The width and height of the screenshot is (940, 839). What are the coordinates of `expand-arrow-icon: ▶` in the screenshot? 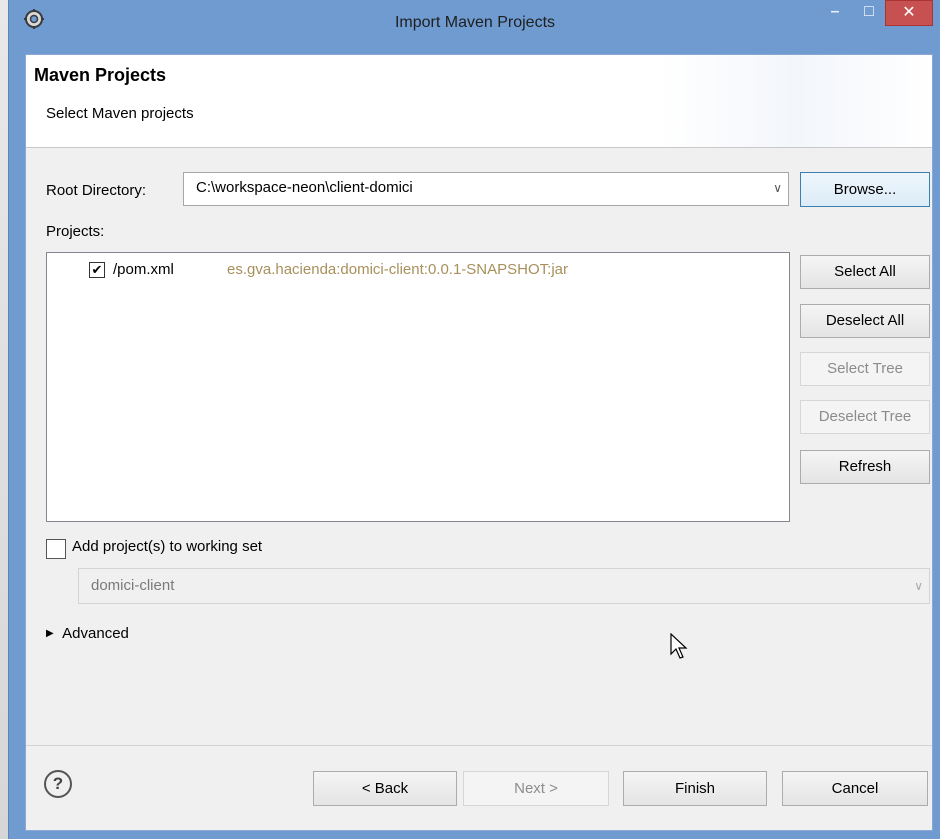 It's located at (50, 633).